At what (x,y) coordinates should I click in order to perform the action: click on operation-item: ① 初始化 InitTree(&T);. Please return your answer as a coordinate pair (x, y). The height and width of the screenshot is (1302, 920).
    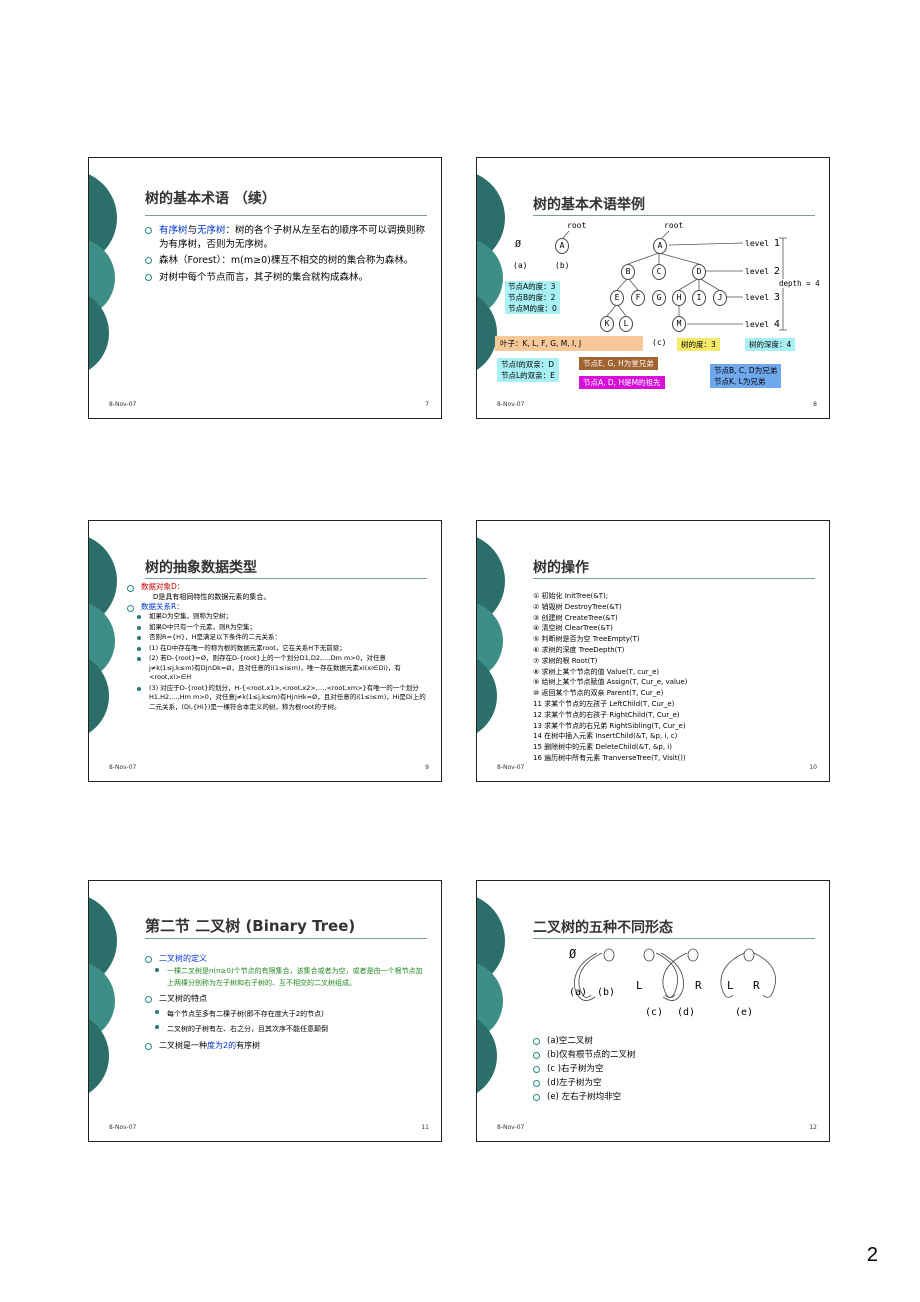
    Looking at the image, I should click on (571, 596).